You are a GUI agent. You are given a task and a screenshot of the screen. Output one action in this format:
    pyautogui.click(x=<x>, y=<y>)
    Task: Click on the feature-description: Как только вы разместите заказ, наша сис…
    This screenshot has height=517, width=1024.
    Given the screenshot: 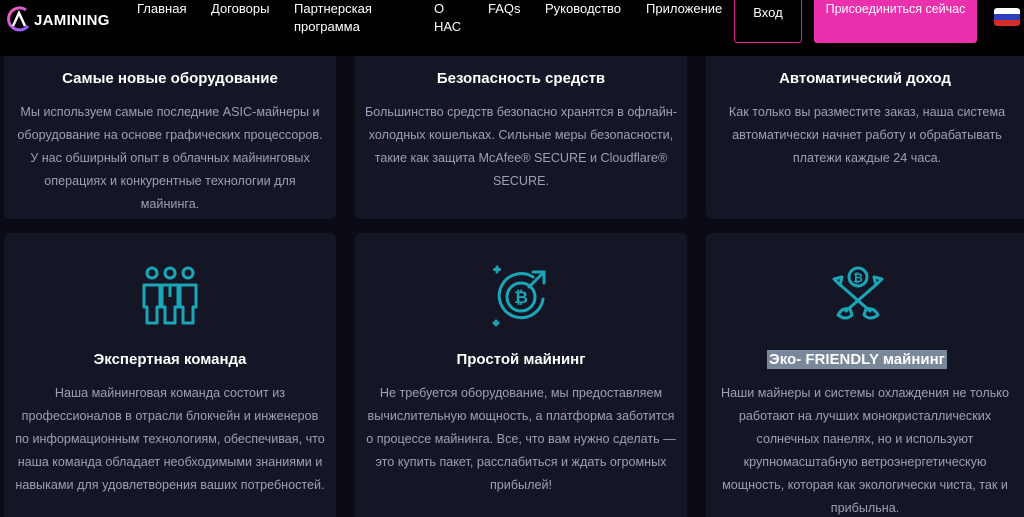 What is the action you would take?
    pyautogui.click(x=867, y=135)
    